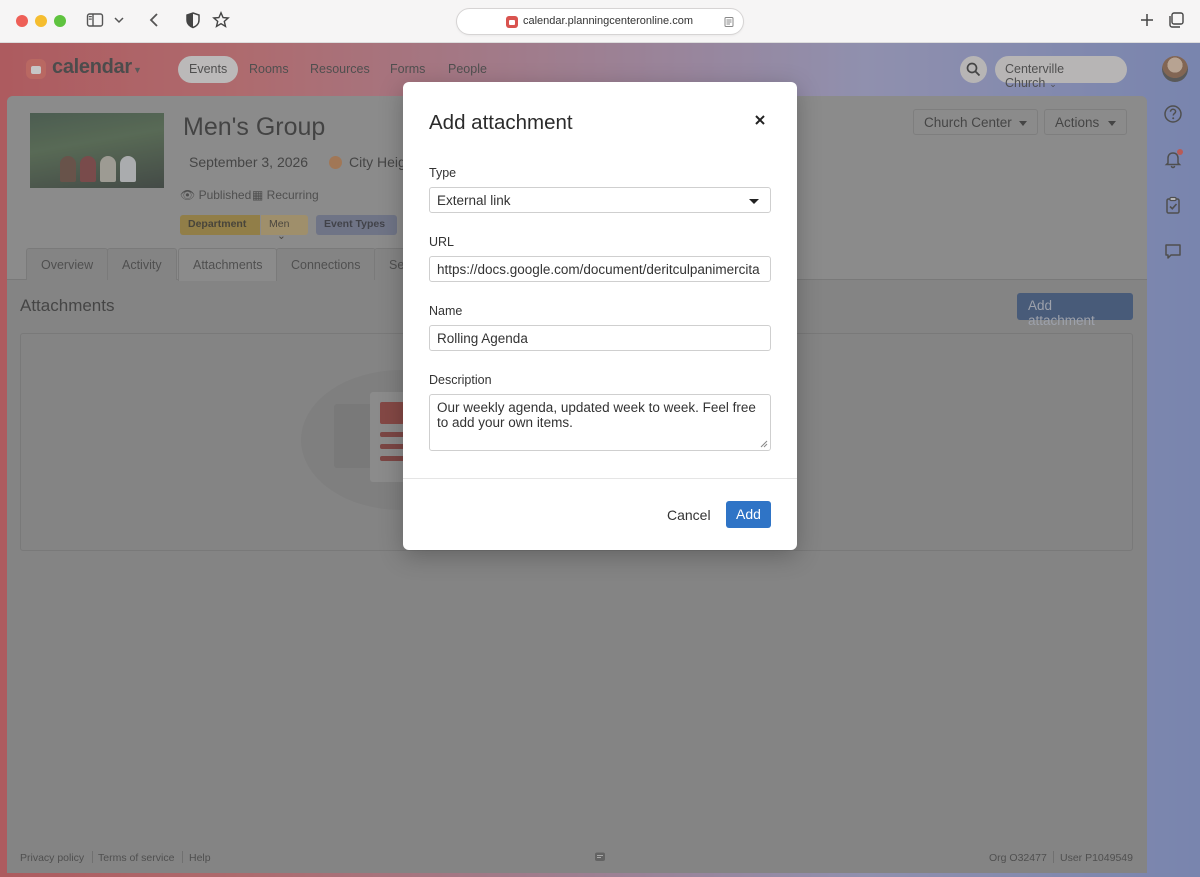 The height and width of the screenshot is (877, 1200). Describe the element at coordinates (1149, 22) in the screenshot. I see `new-tab-icon` at that location.